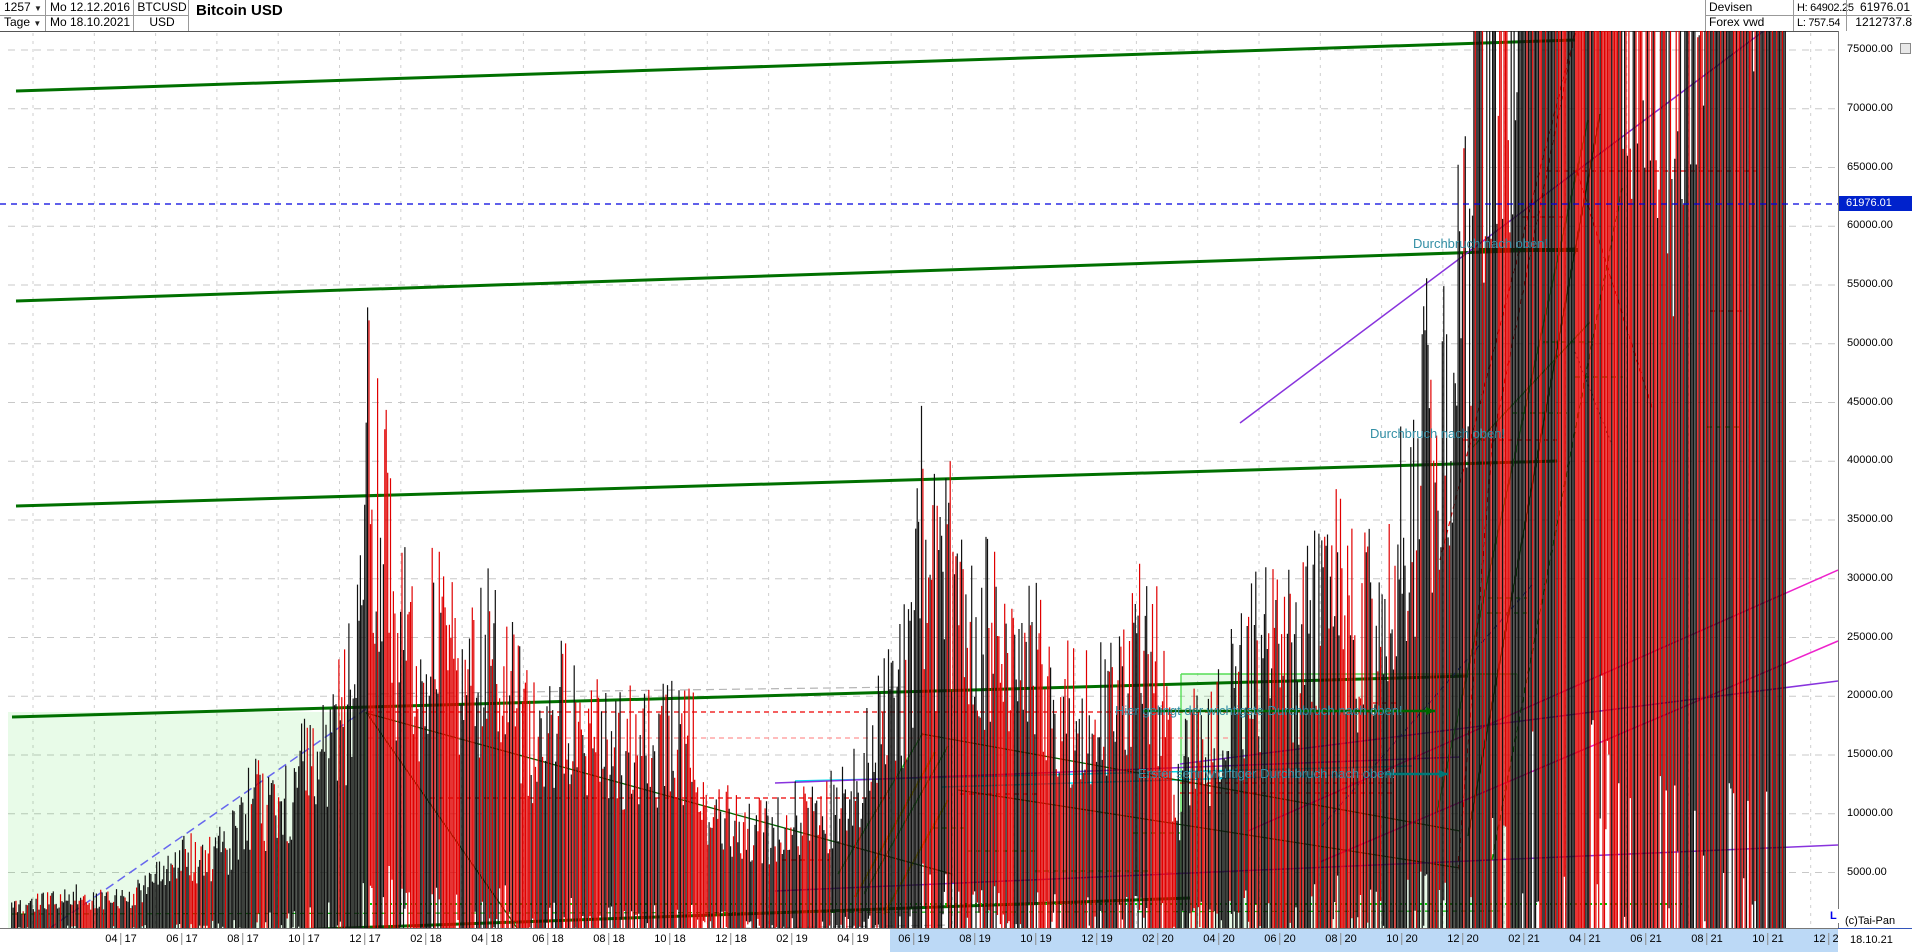 This screenshot has height=952, width=1912. Describe the element at coordinates (1870, 284) in the screenshot. I see `y-axis-label: 55000.00` at that location.